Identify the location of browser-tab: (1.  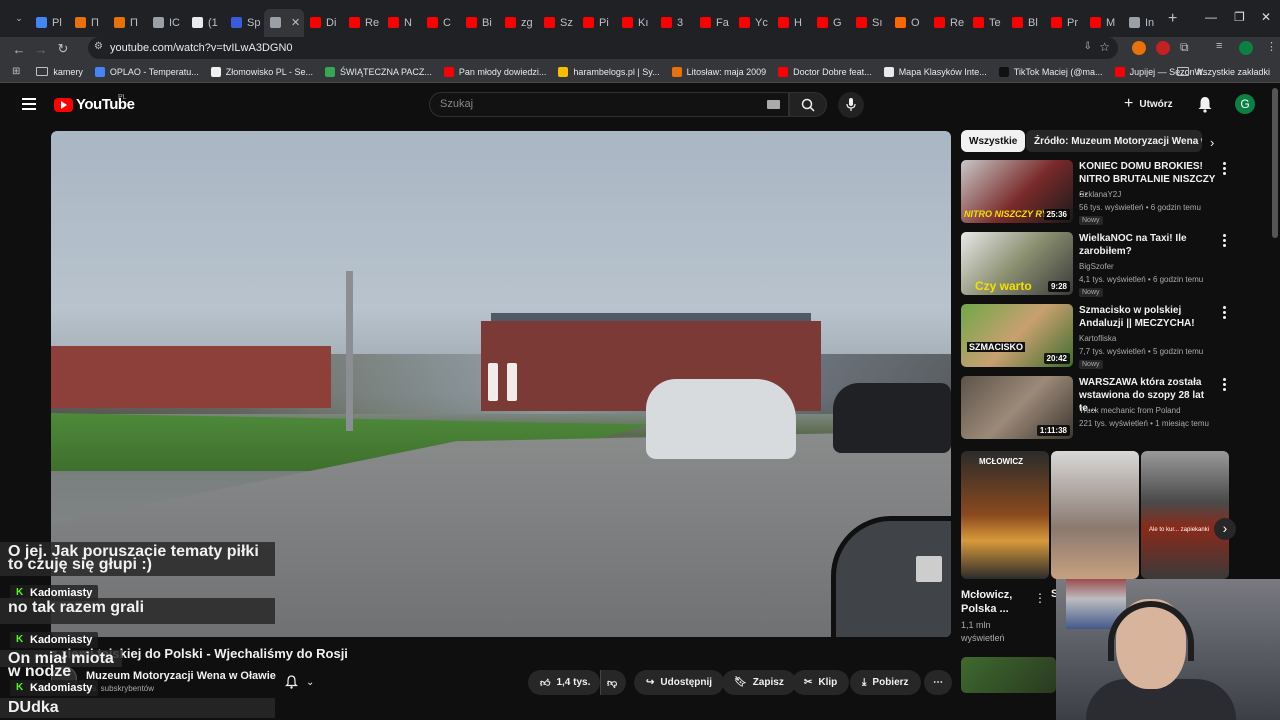
(205, 23).